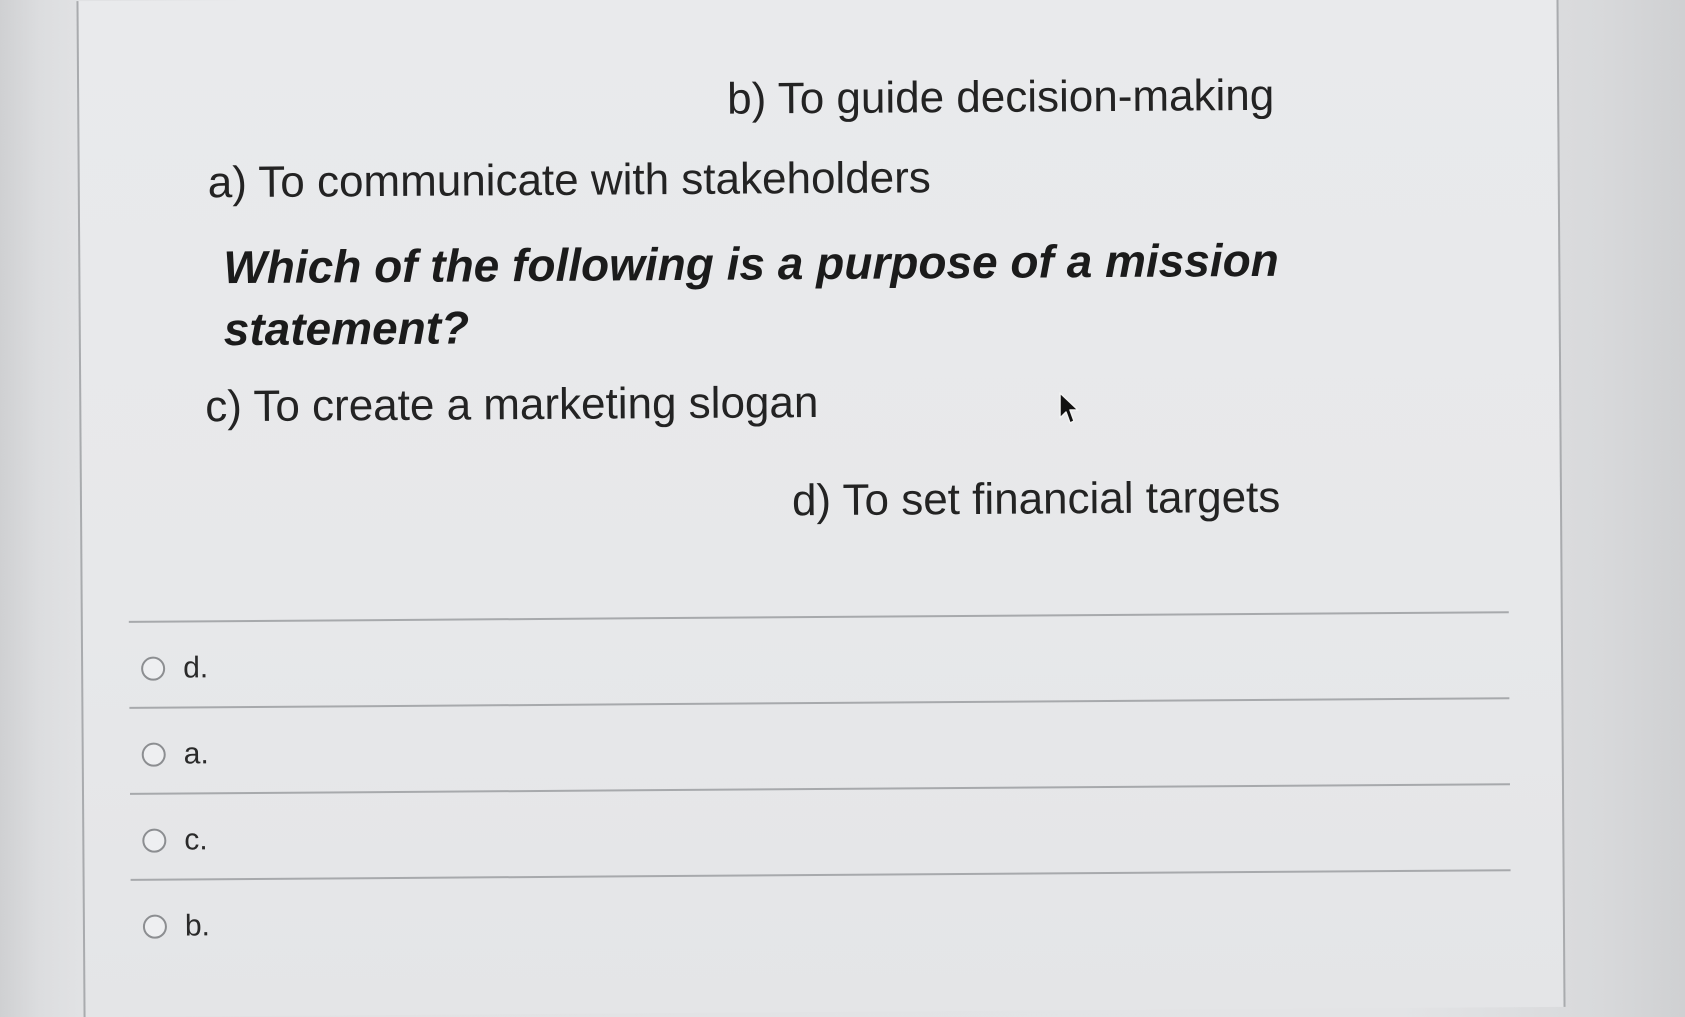  What do you see at coordinates (175, 754) in the screenshot?
I see `answer-choice-a: a.` at bounding box center [175, 754].